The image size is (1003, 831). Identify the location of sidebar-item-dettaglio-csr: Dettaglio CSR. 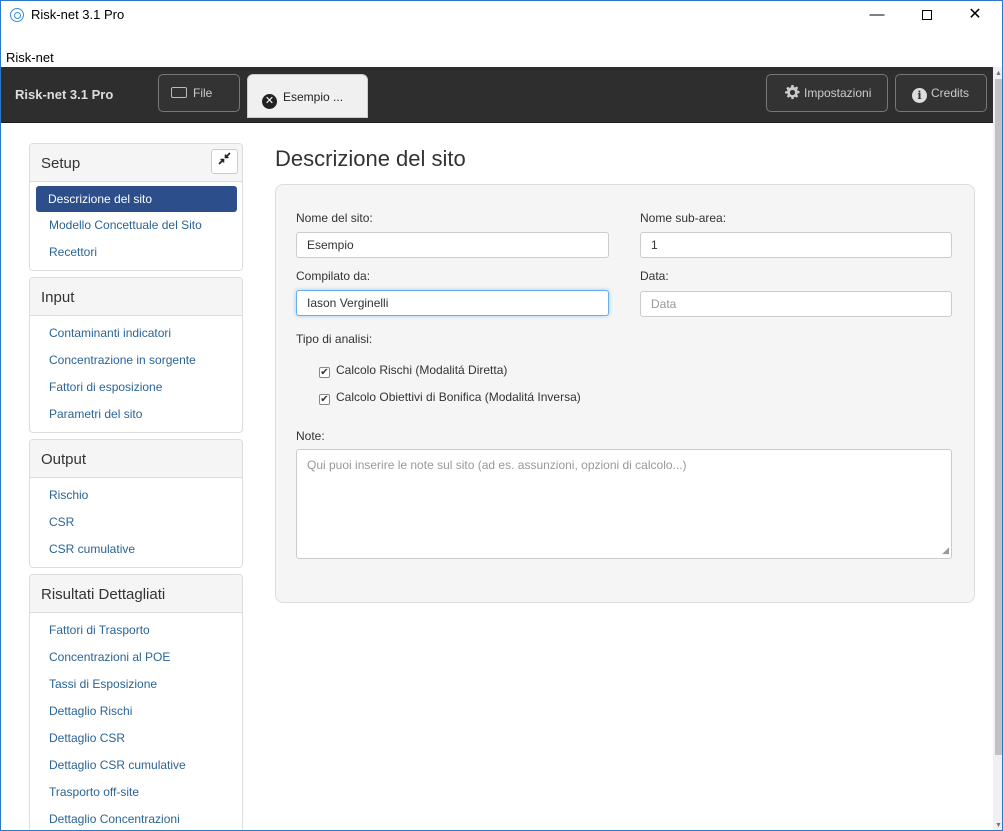
(136, 738).